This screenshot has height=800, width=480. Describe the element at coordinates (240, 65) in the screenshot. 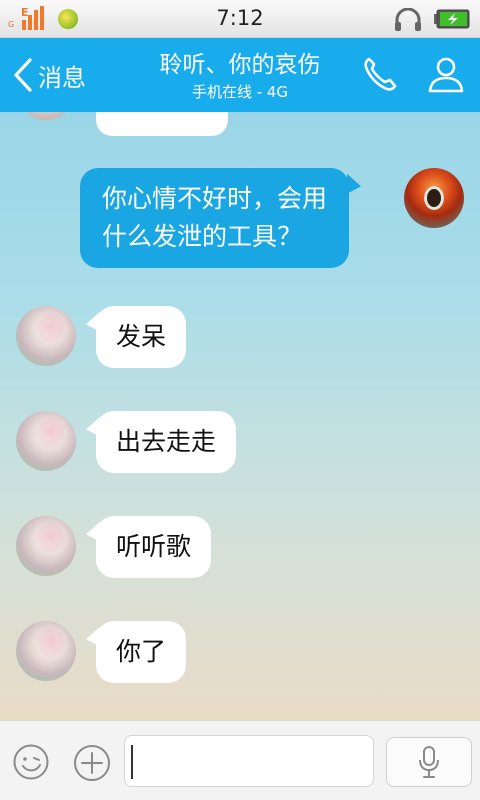

I see `contact-name: 聆听、你的哀伤` at that location.